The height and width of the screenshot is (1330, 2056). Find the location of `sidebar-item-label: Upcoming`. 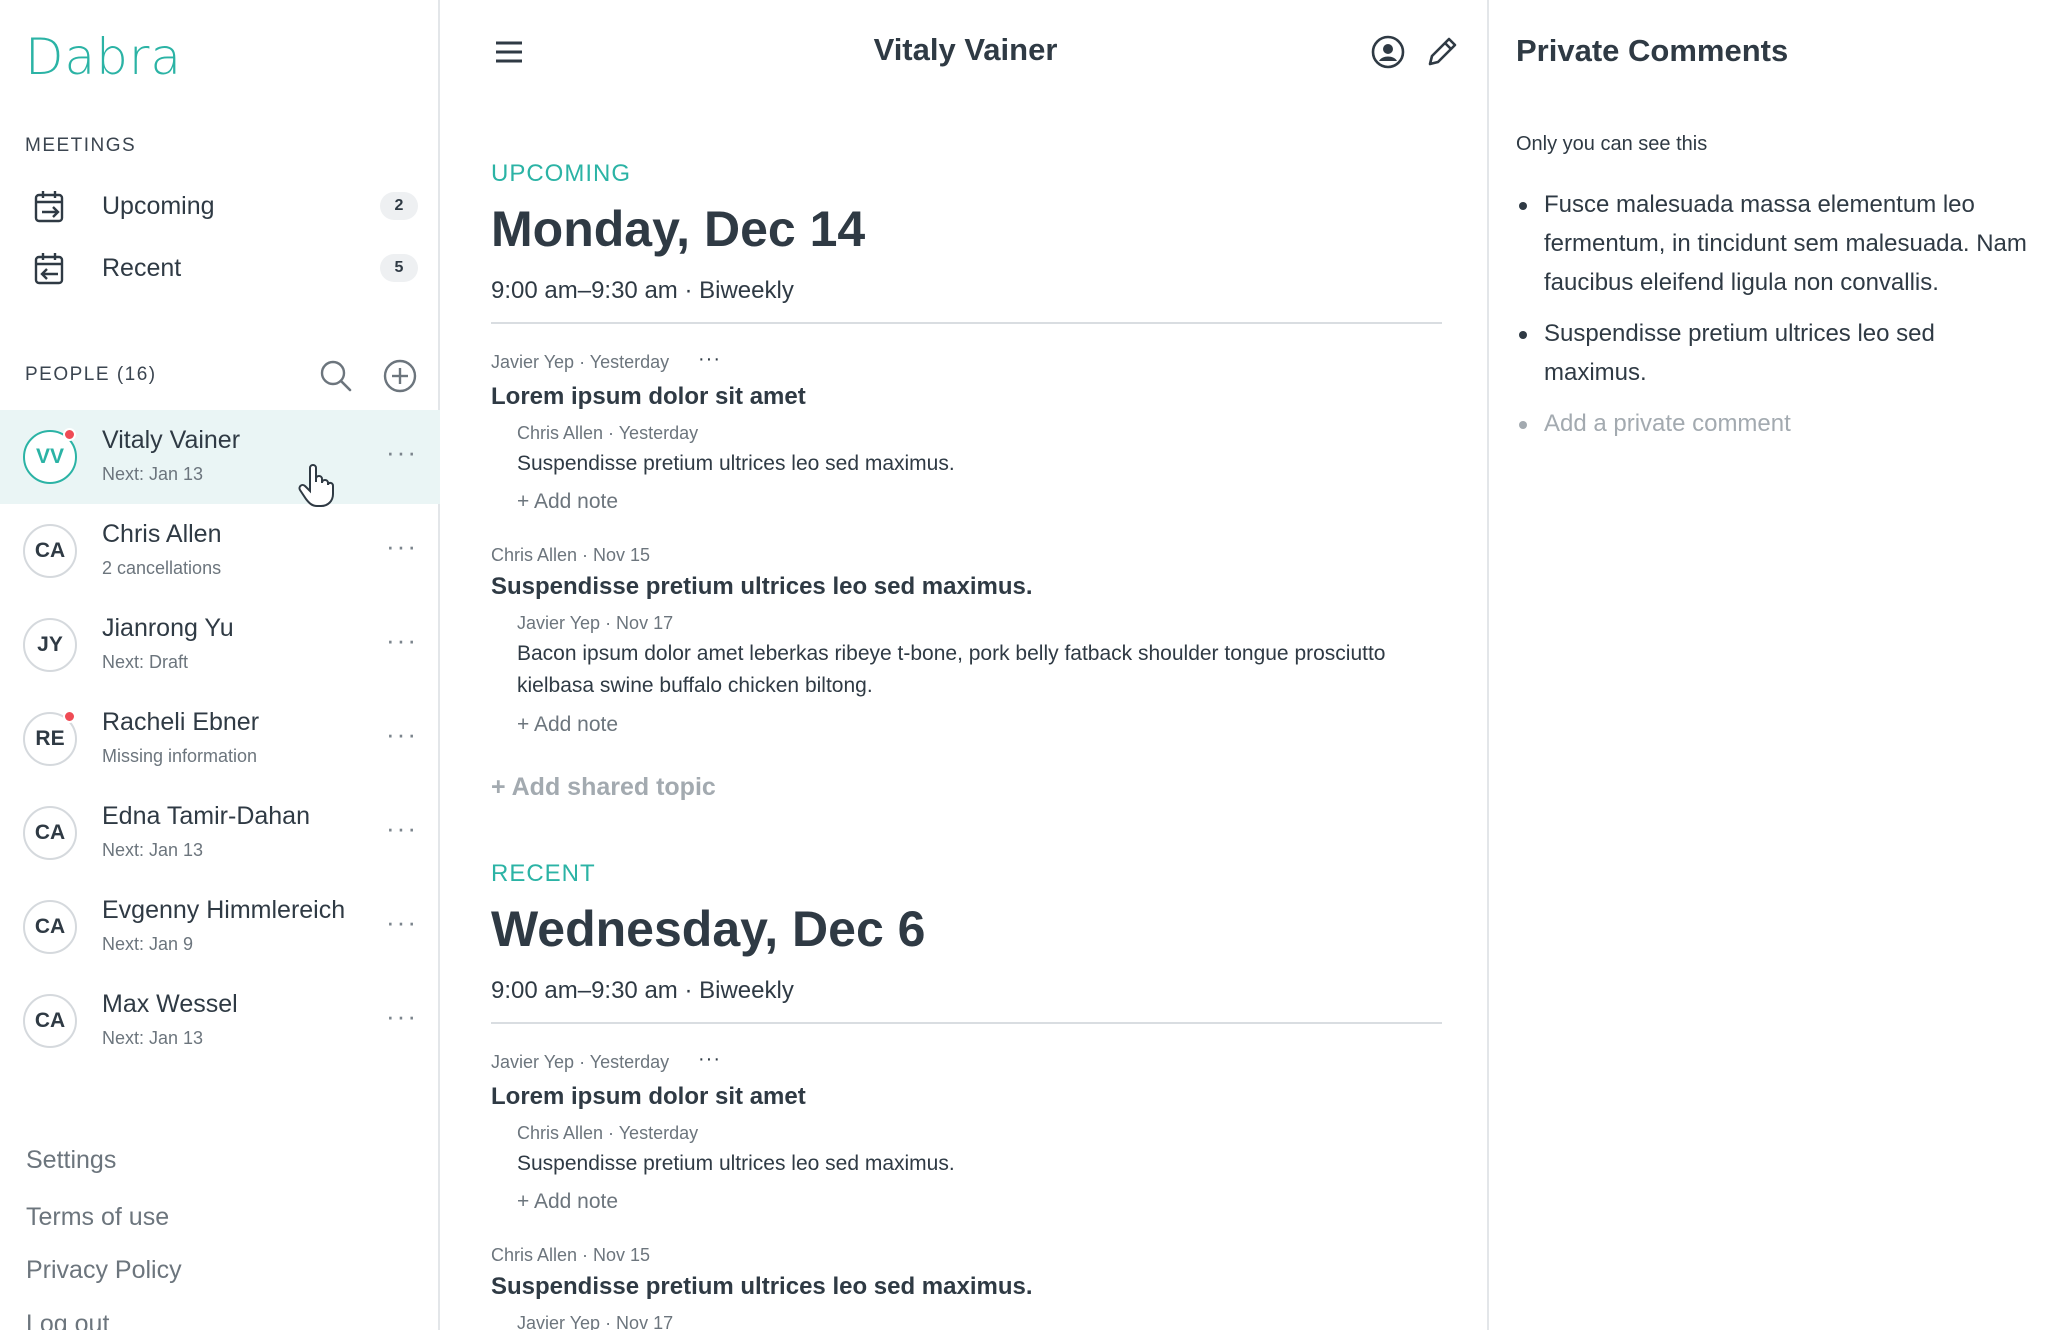

sidebar-item-label: Upcoming is located at coordinates (158, 205).